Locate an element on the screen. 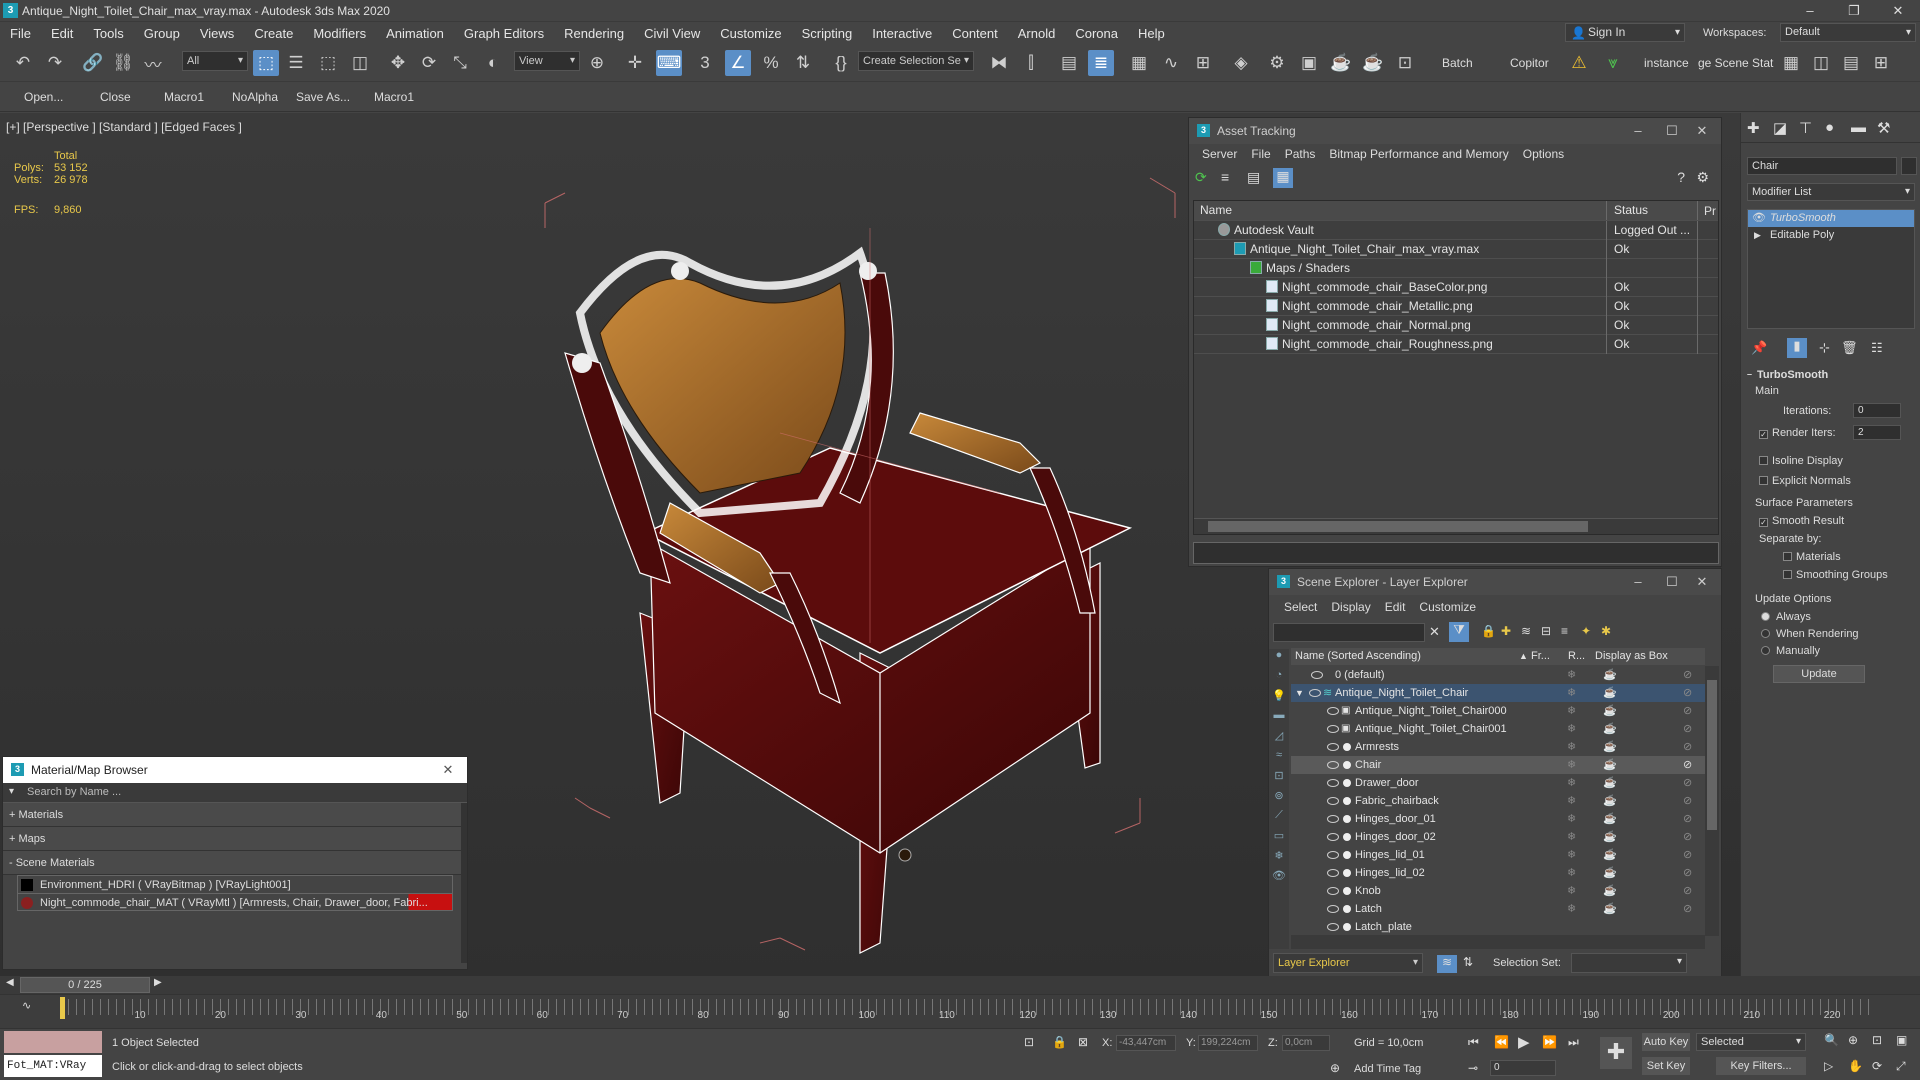 The height and width of the screenshot is (1080, 1920). scale-icon: ⤡ is located at coordinates (460, 63).